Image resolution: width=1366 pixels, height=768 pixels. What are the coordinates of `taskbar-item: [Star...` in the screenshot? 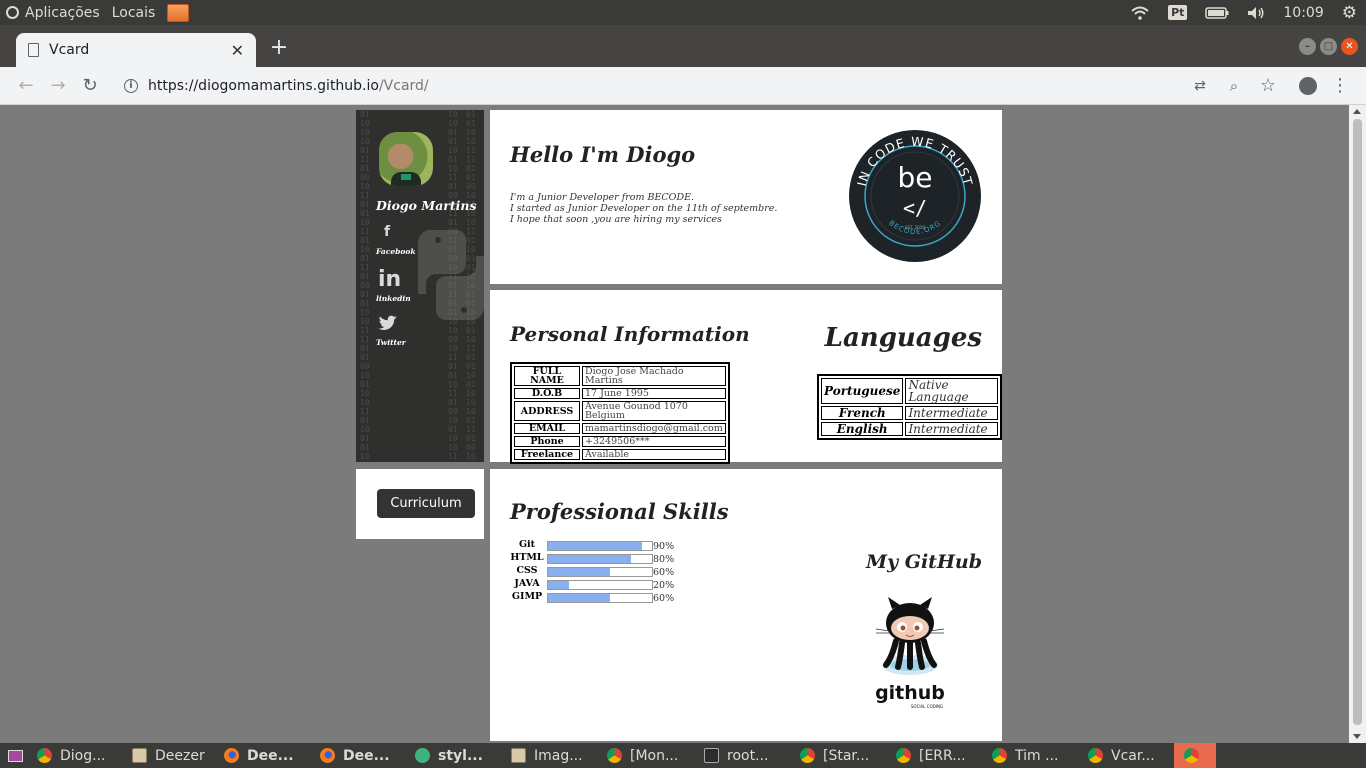 It's located at (838, 755).